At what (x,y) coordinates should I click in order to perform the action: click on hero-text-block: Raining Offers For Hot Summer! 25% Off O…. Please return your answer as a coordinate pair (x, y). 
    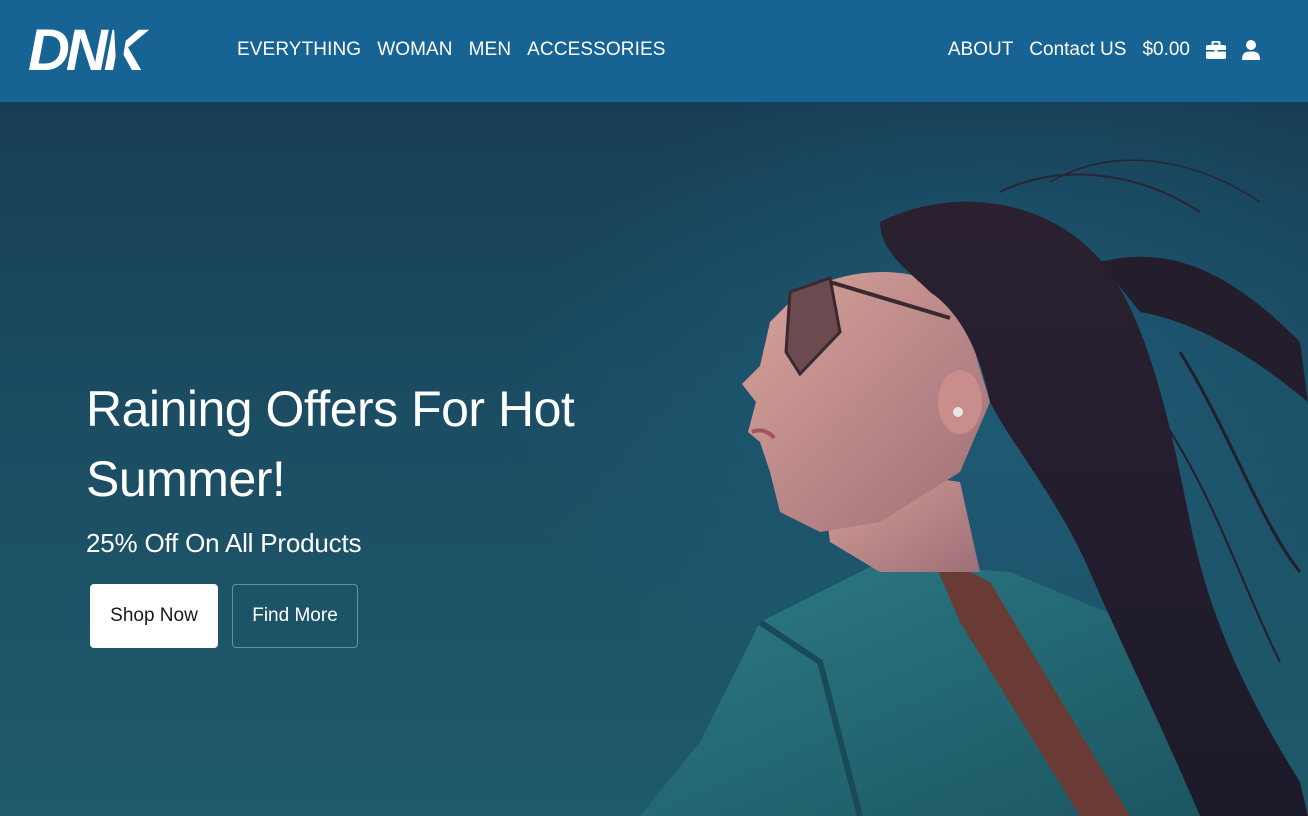
    Looking at the image, I should click on (346, 466).